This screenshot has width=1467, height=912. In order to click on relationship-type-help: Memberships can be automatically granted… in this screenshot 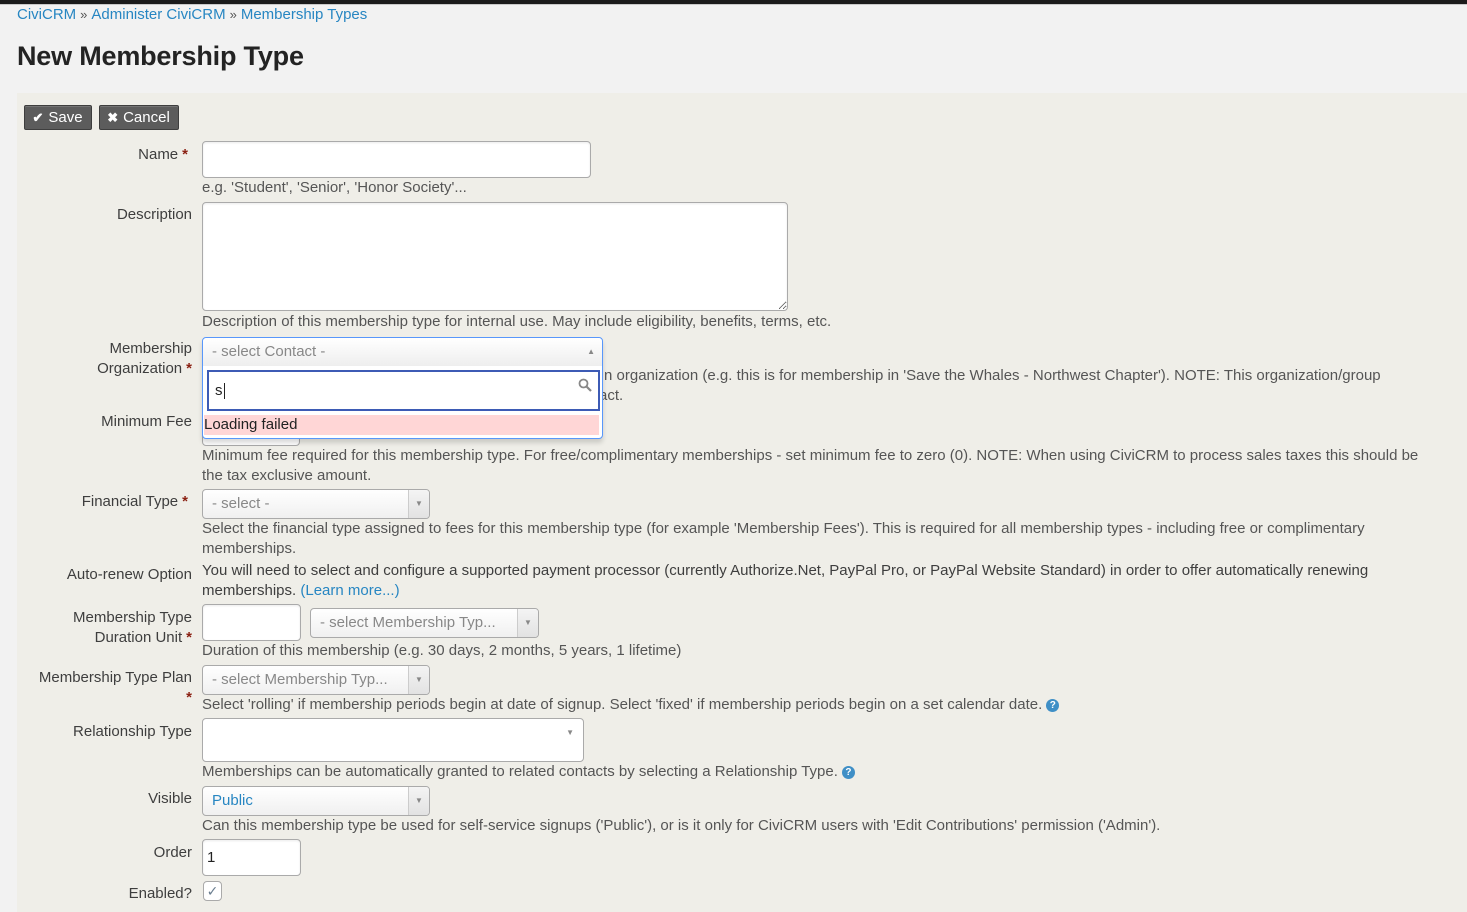, I will do `click(528, 772)`.